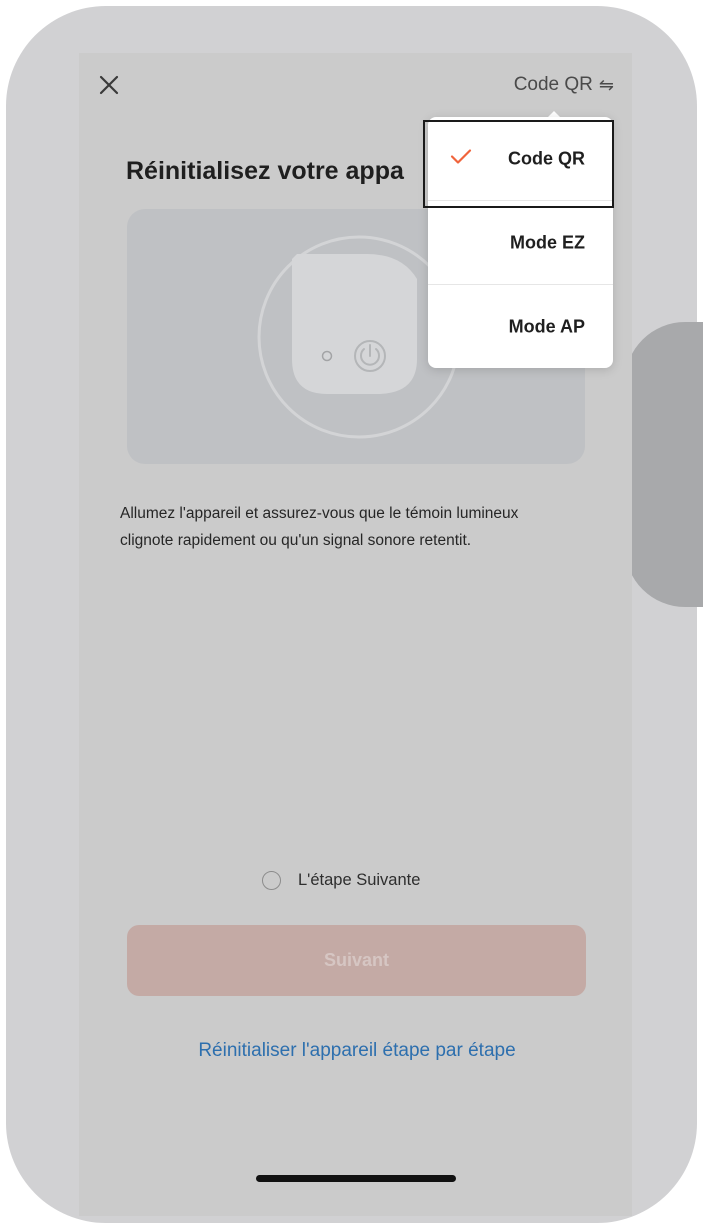 The height and width of the screenshot is (1229, 703). I want to click on menu-item-code-qr: Code QR, so click(520, 158).